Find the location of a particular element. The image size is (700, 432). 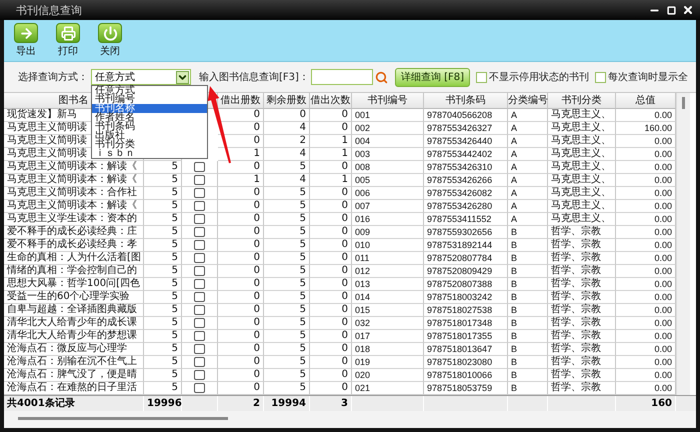

table-cell: 014 is located at coordinates (388, 297).